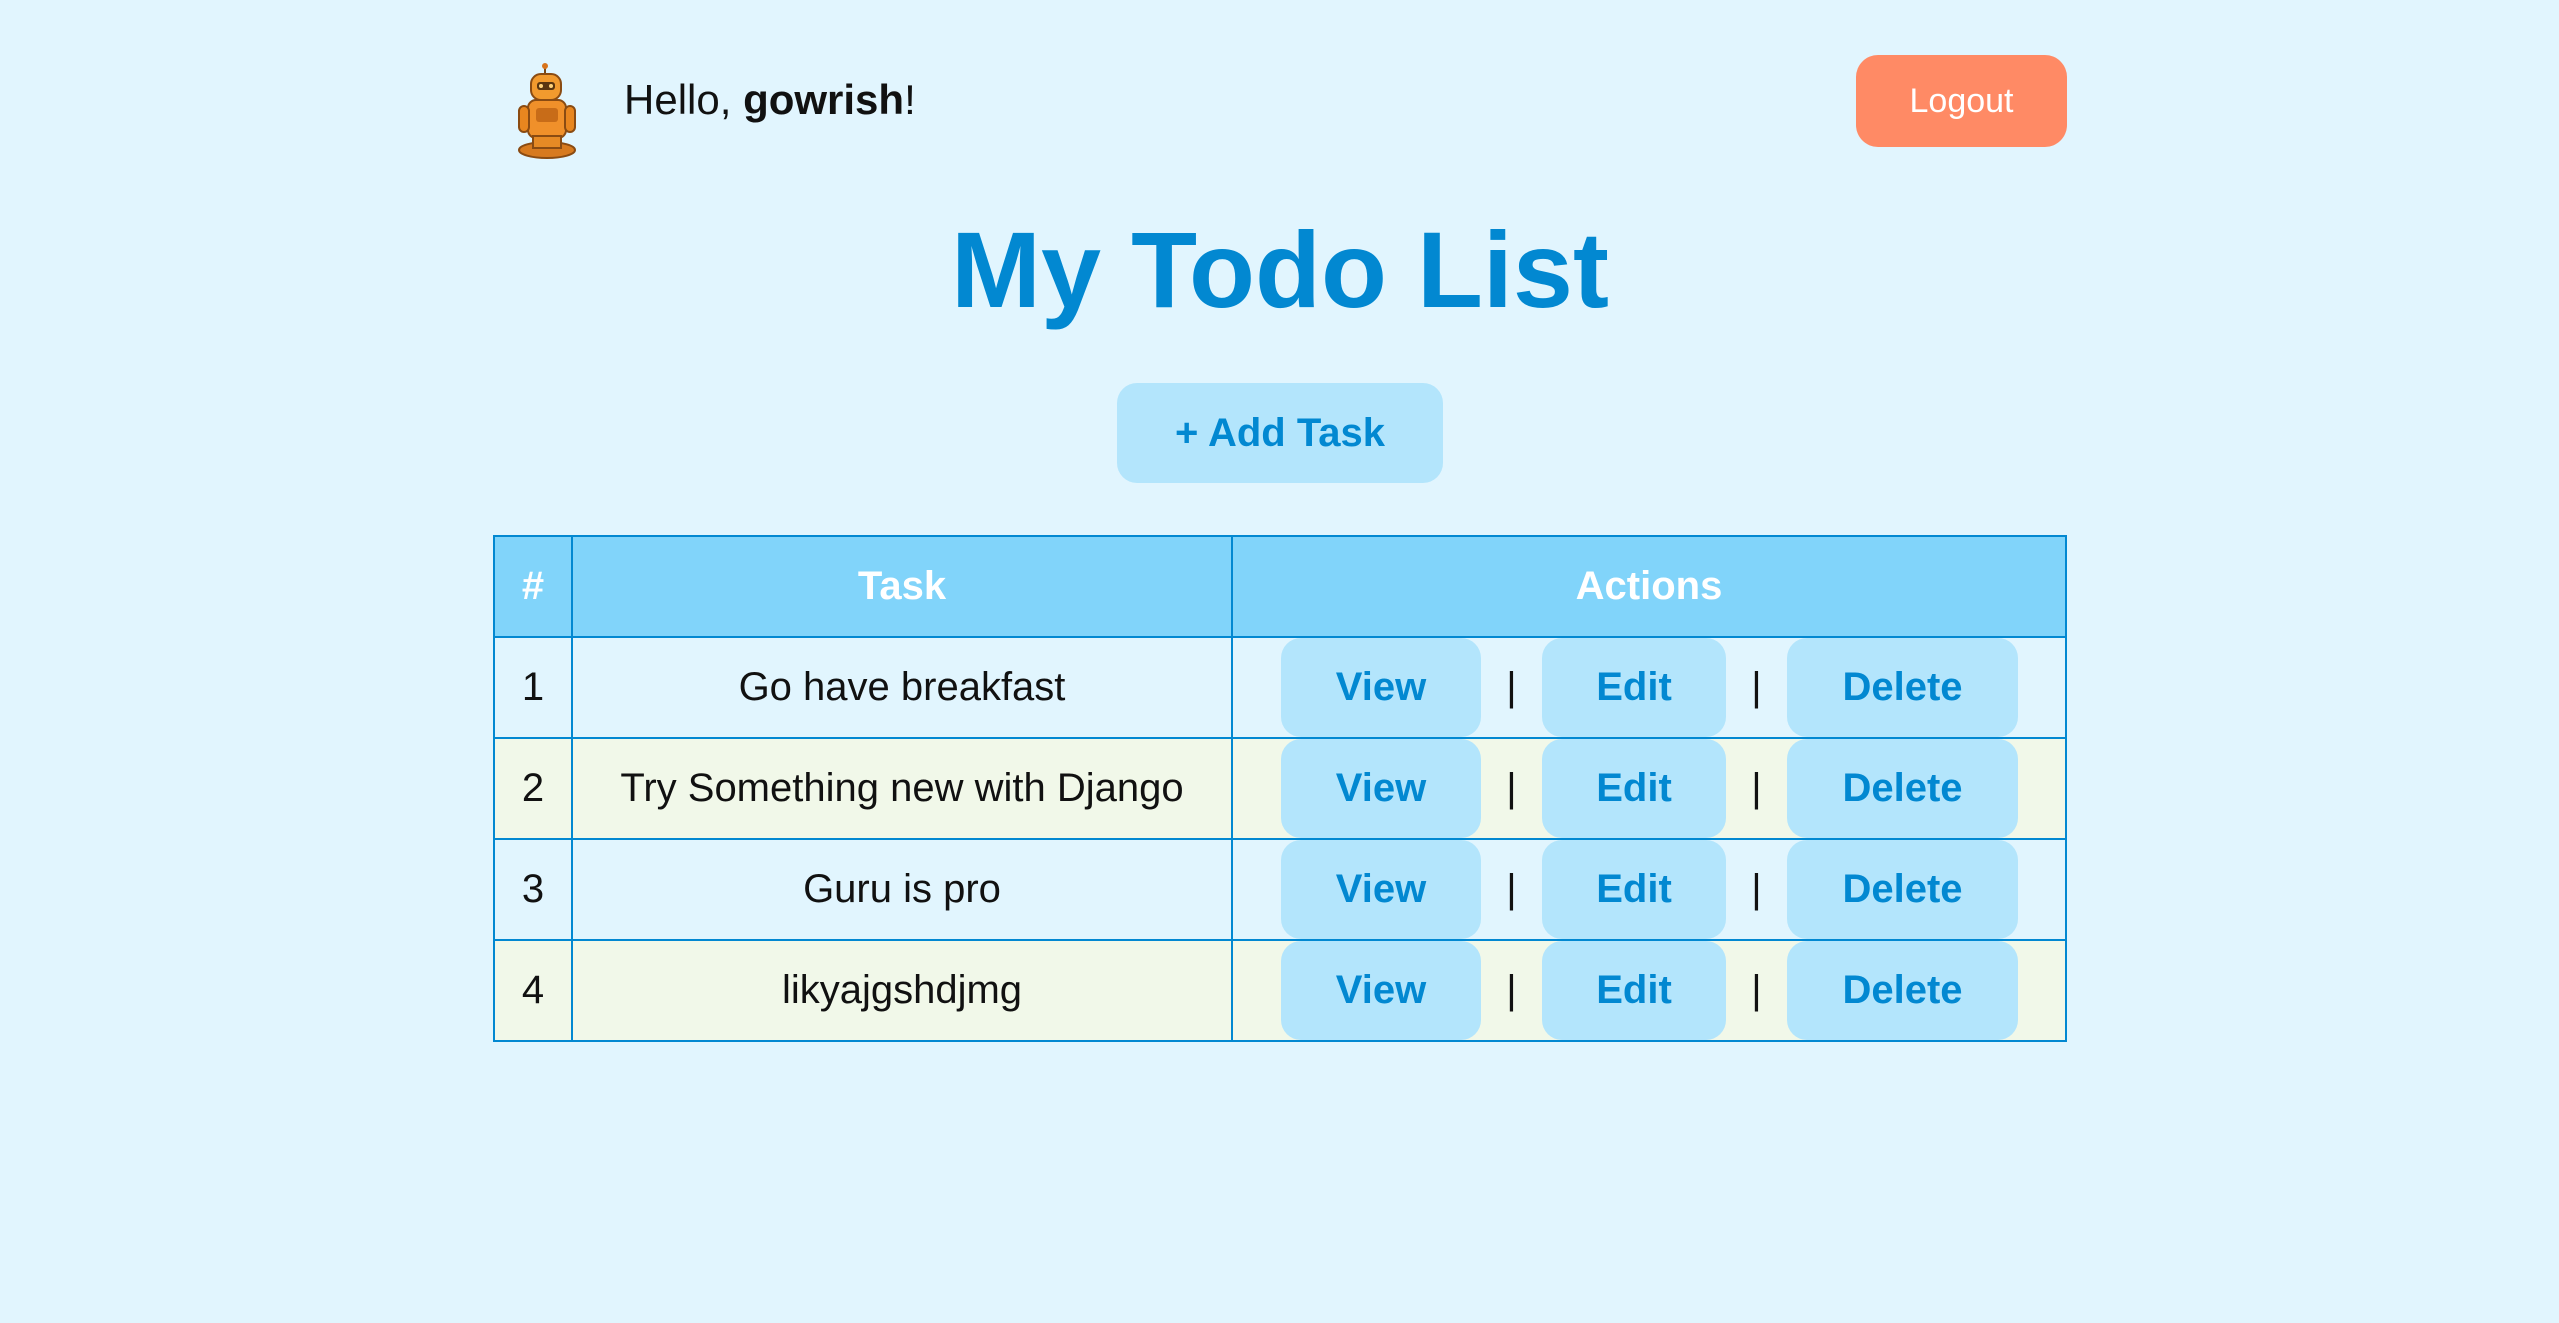 The image size is (2559, 1323). What do you see at coordinates (533, 788) in the screenshot?
I see `row-number: 2` at bounding box center [533, 788].